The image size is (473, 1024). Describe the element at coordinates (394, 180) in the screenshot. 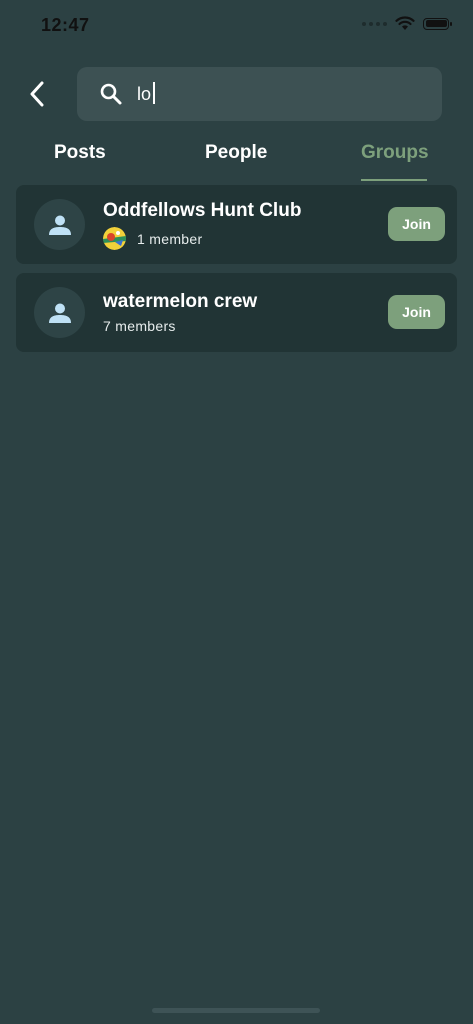

I see `active-tab-indicator` at that location.